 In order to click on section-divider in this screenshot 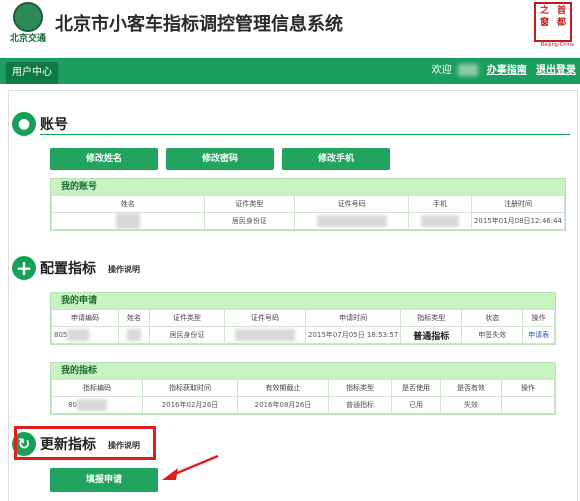, I will do `click(305, 134)`.